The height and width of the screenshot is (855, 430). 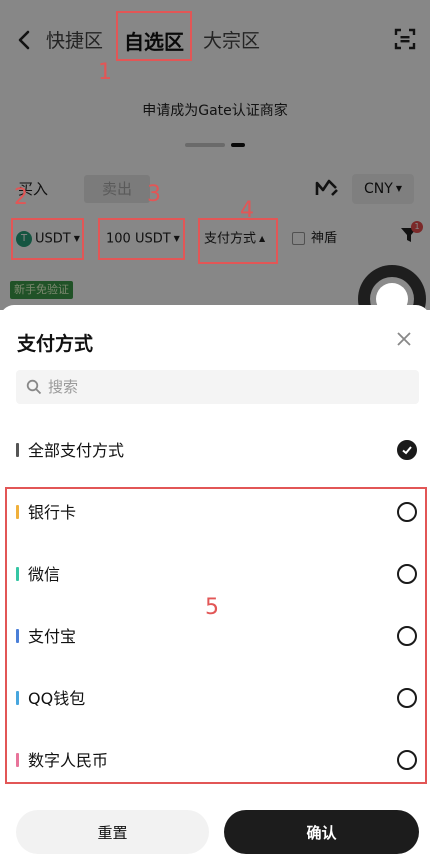 What do you see at coordinates (52, 512) in the screenshot?
I see `option-label: 银行卡` at bounding box center [52, 512].